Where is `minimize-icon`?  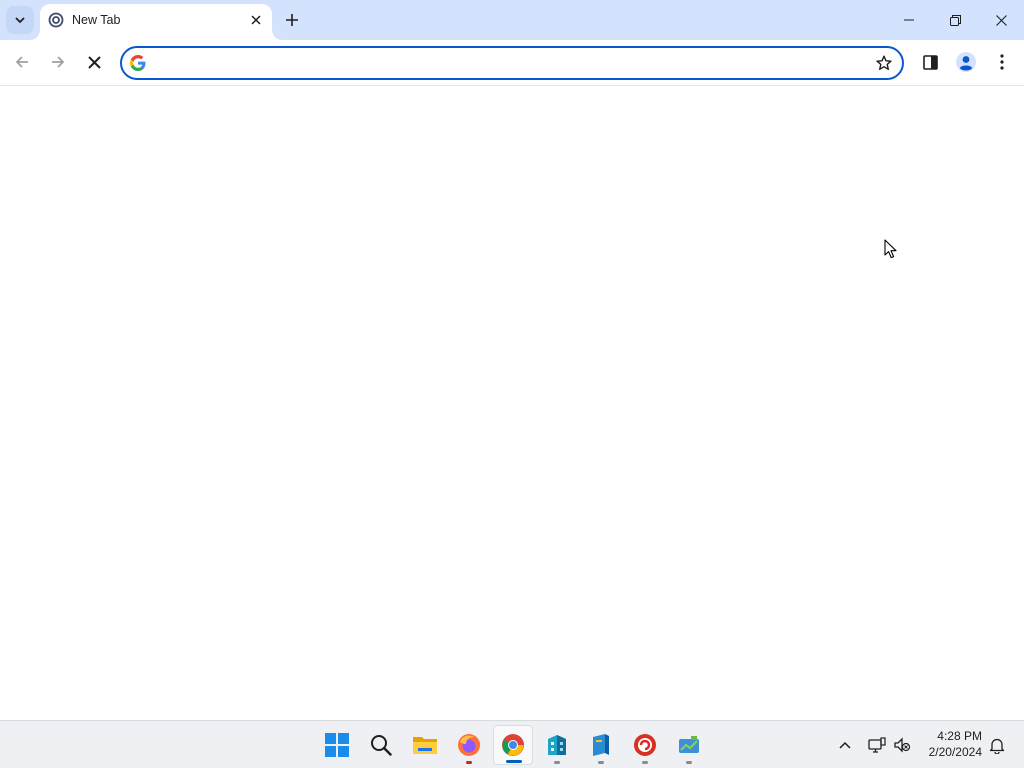
minimize-icon is located at coordinates (909, 20).